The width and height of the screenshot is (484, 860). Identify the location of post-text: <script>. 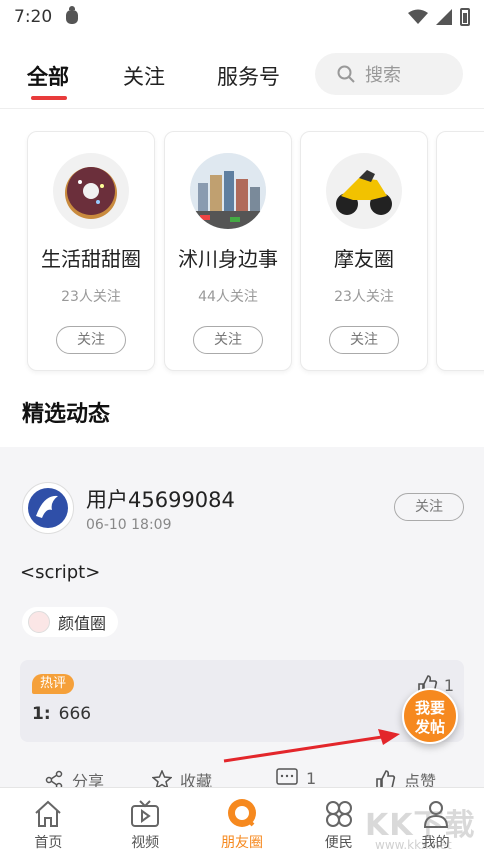
(60, 572).